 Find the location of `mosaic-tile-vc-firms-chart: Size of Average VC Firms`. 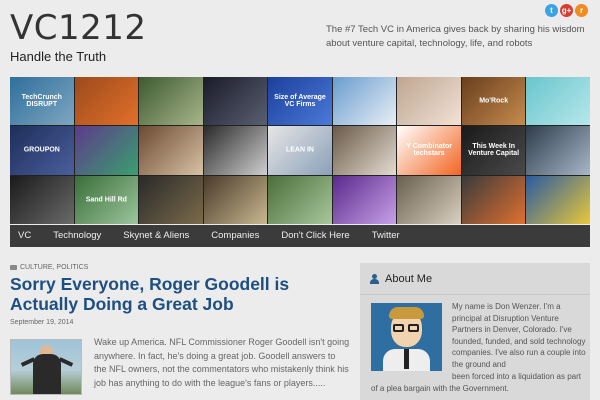

mosaic-tile-vc-firms-chart: Size of Average VC Firms is located at coordinates (300, 101).